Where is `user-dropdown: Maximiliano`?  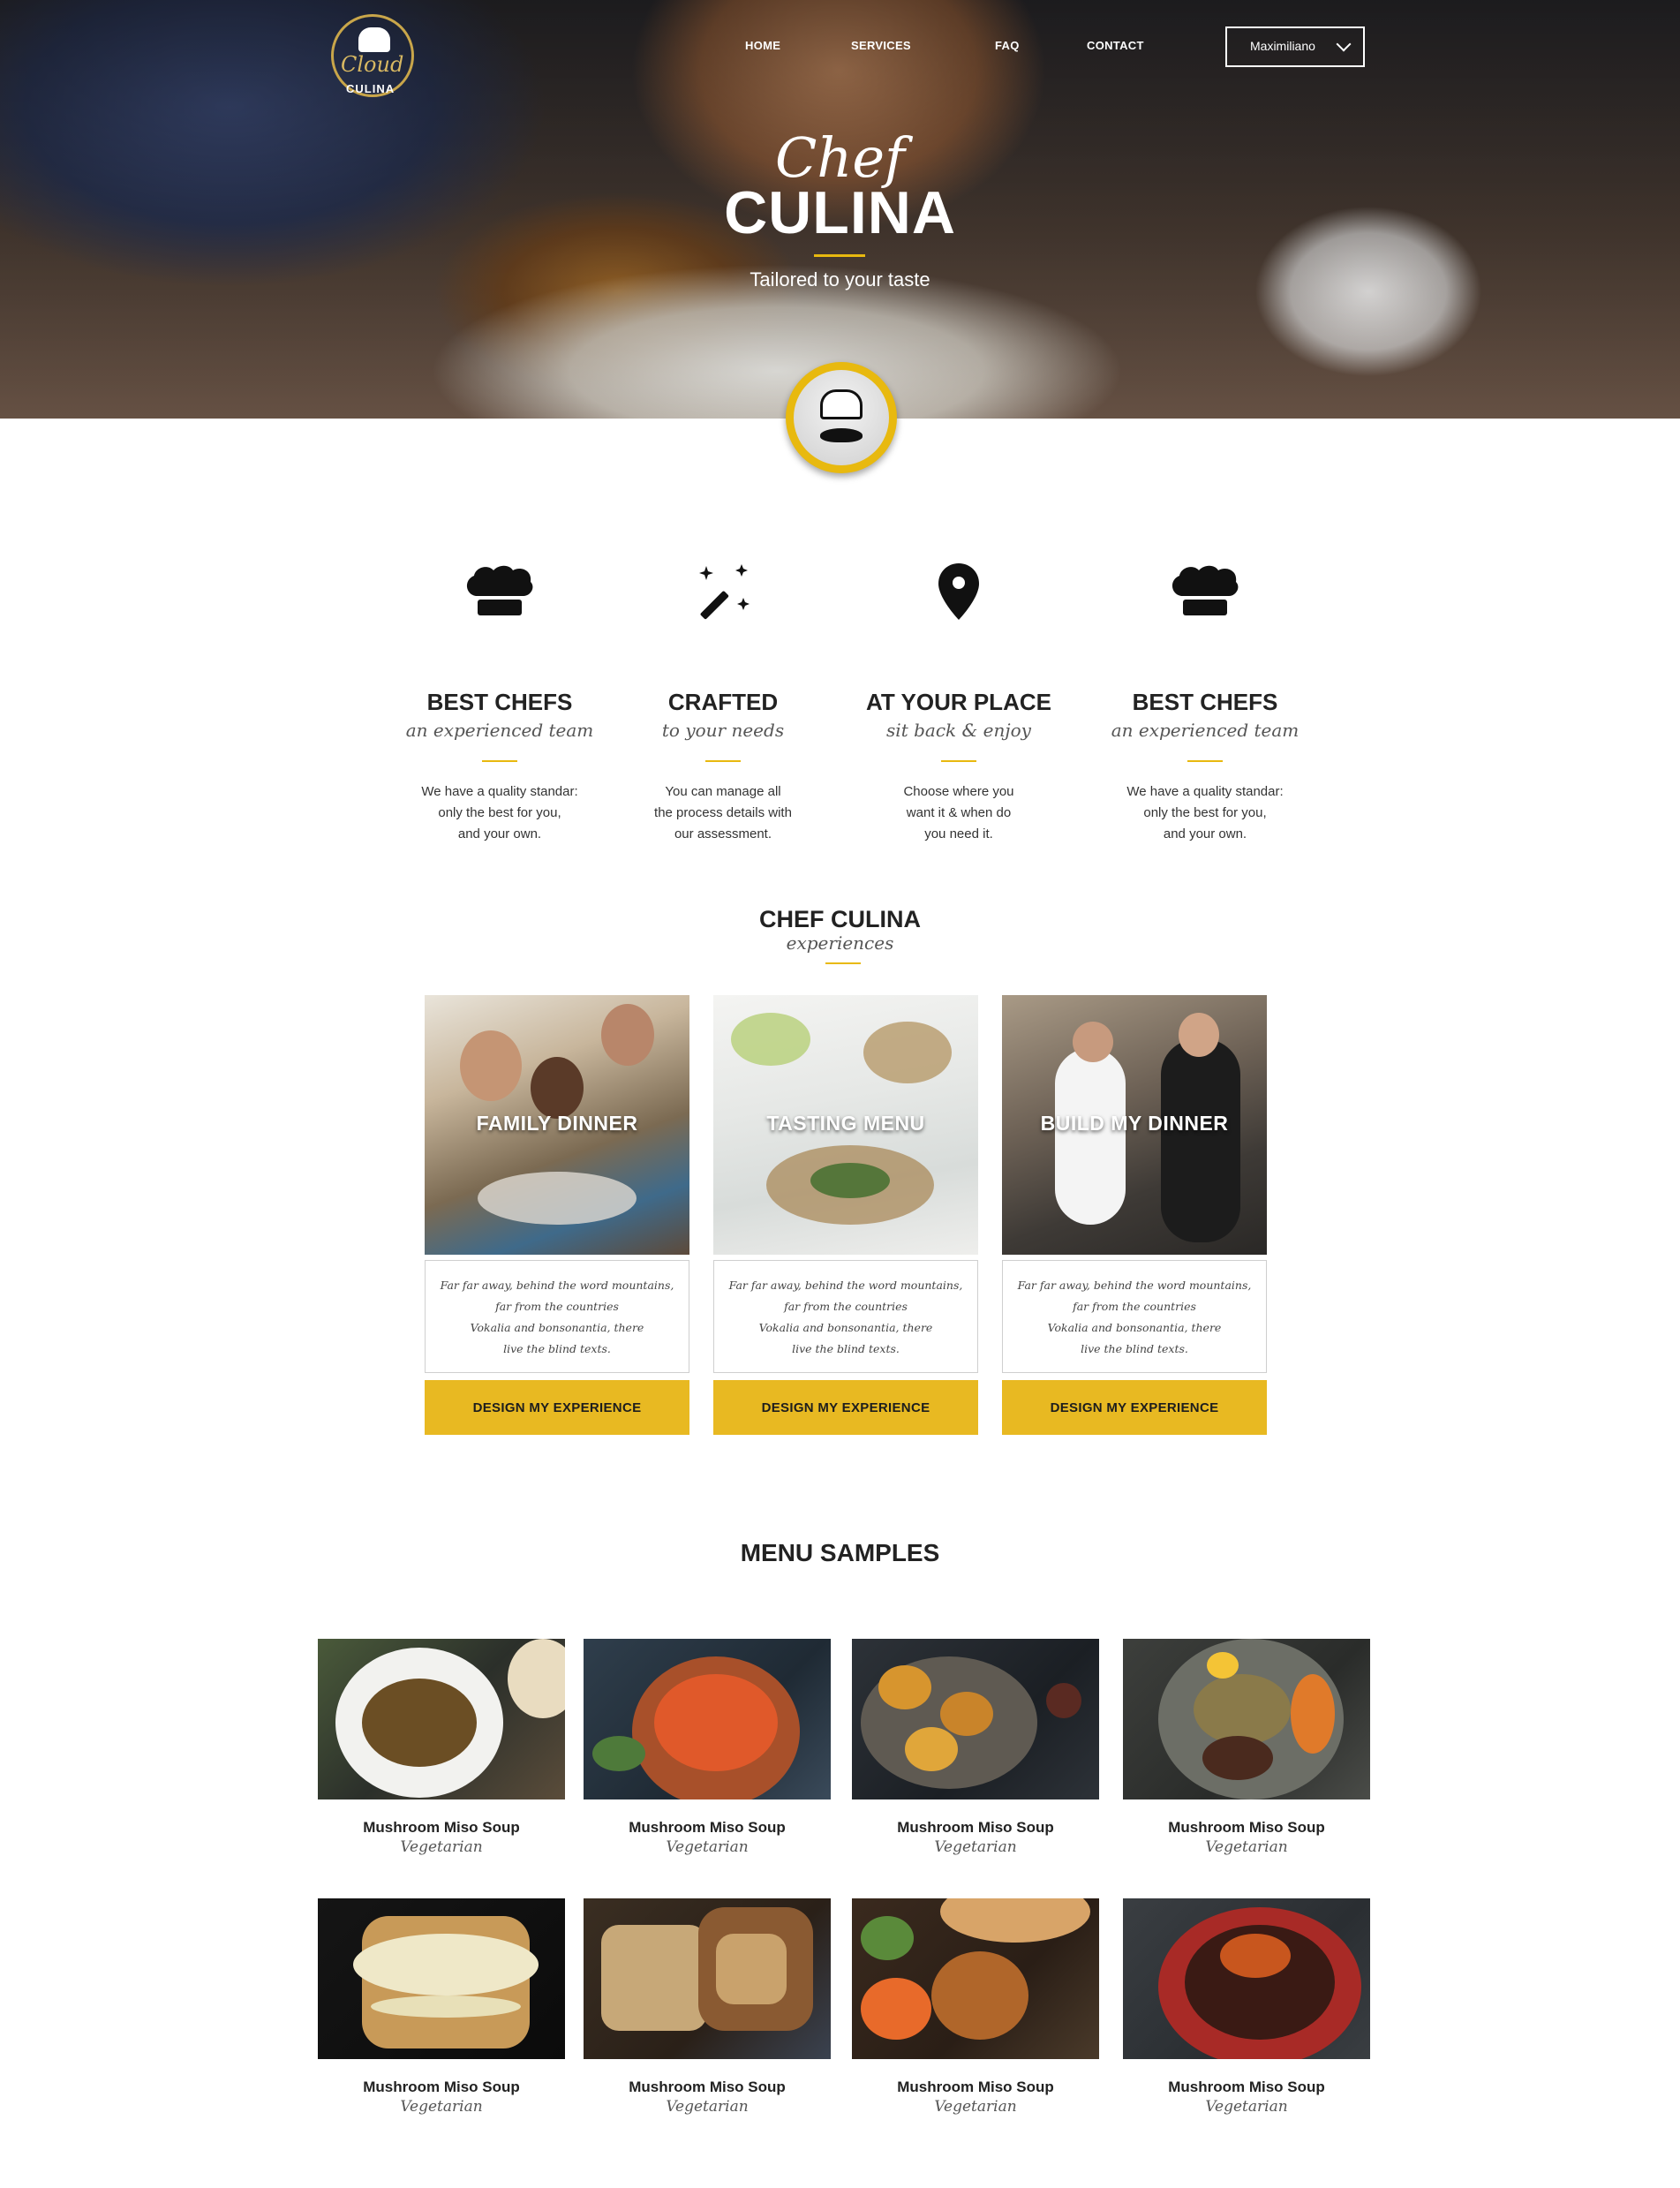 user-dropdown: Maximiliano is located at coordinates (1295, 46).